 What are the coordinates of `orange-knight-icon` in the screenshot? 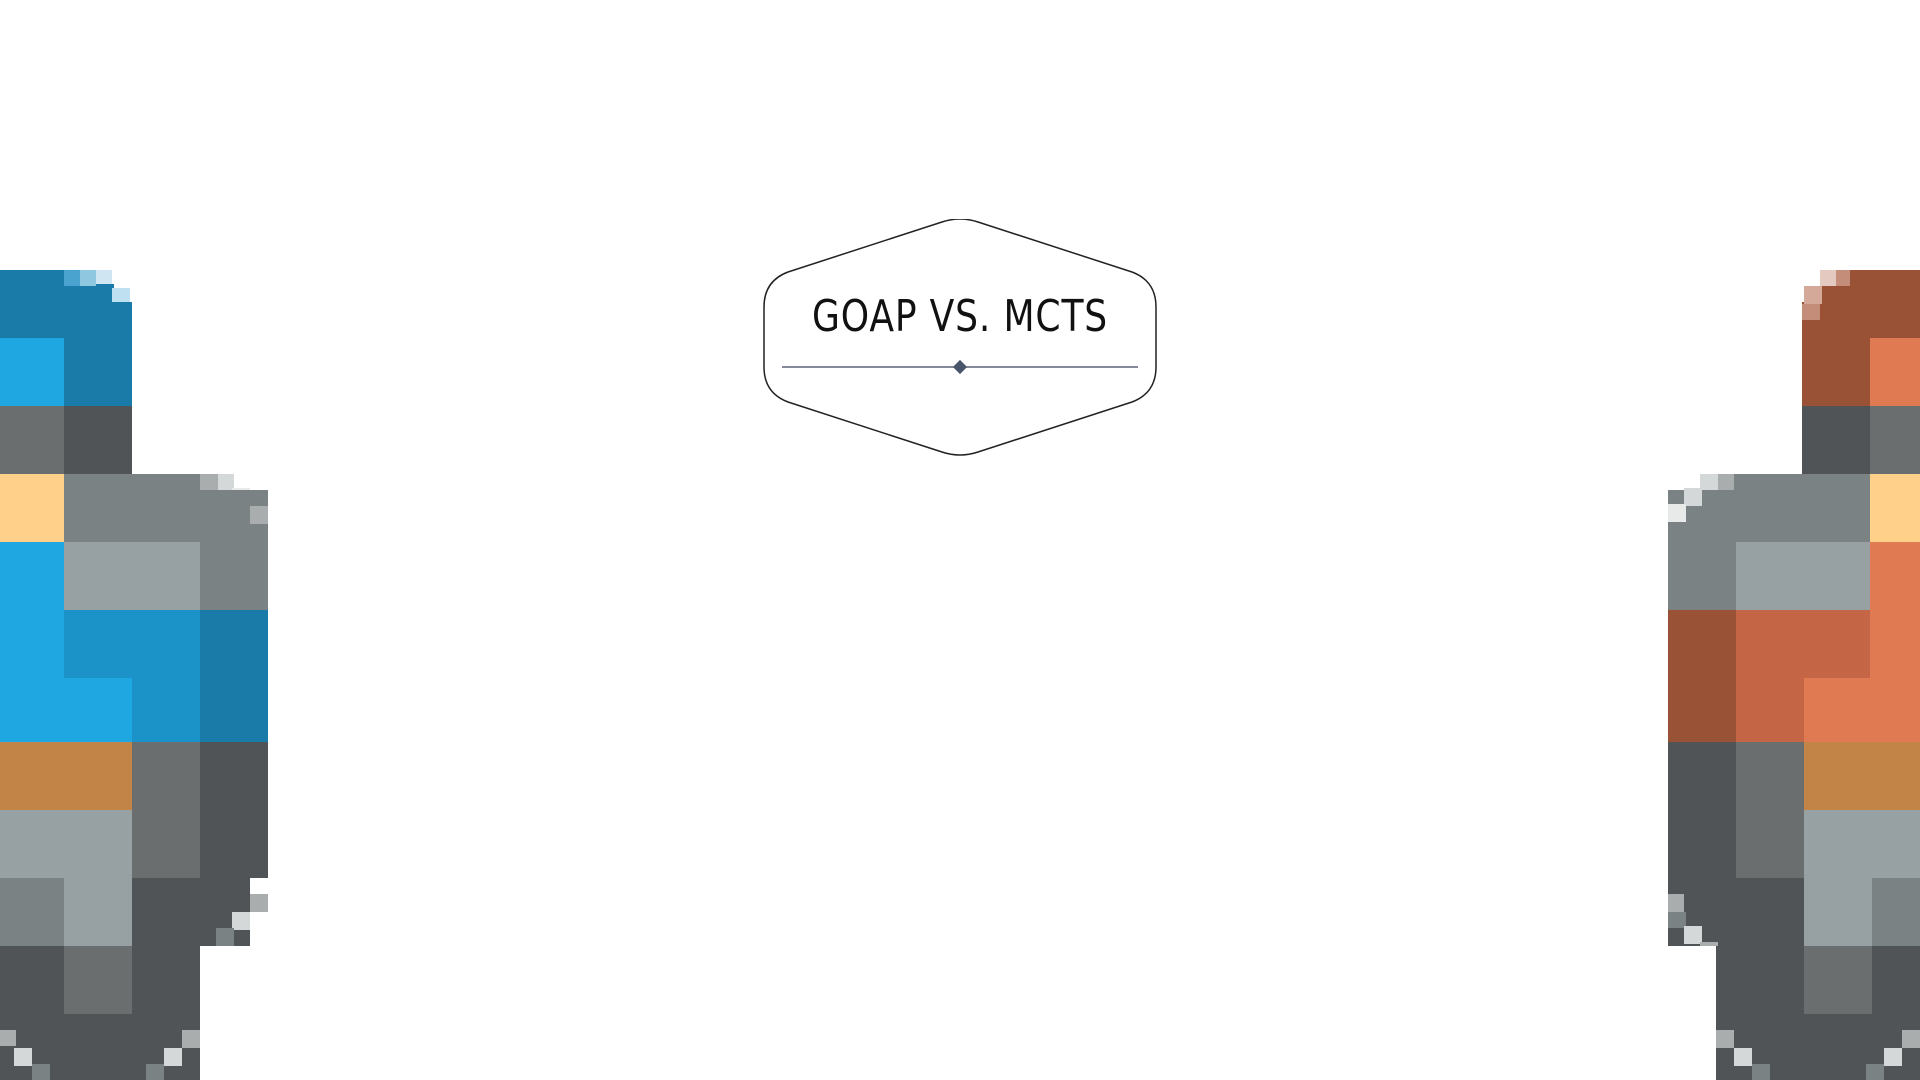 It's located at (1784, 540).